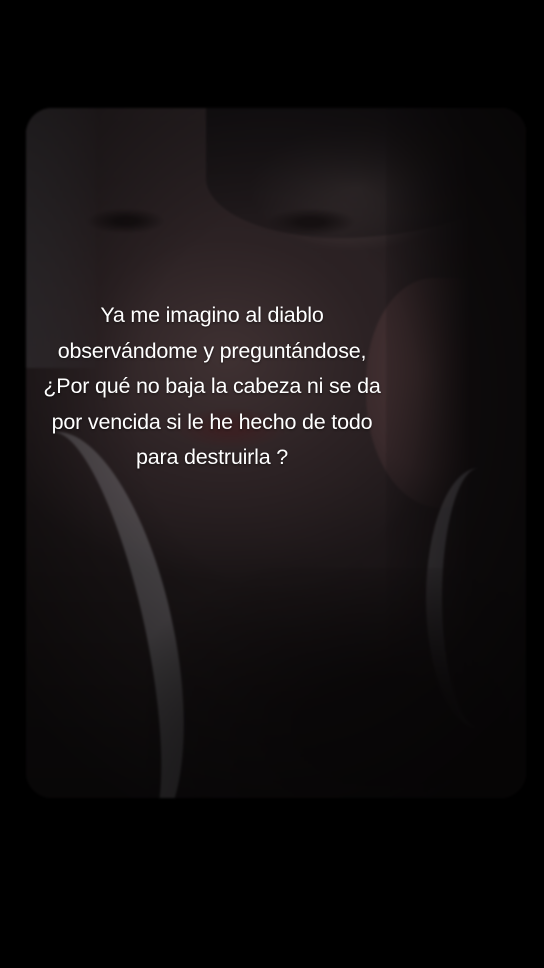 Image resolution: width=544 pixels, height=968 pixels. I want to click on caption-line: ¿Por qué no baja la cabeza ni se da, so click(212, 386).